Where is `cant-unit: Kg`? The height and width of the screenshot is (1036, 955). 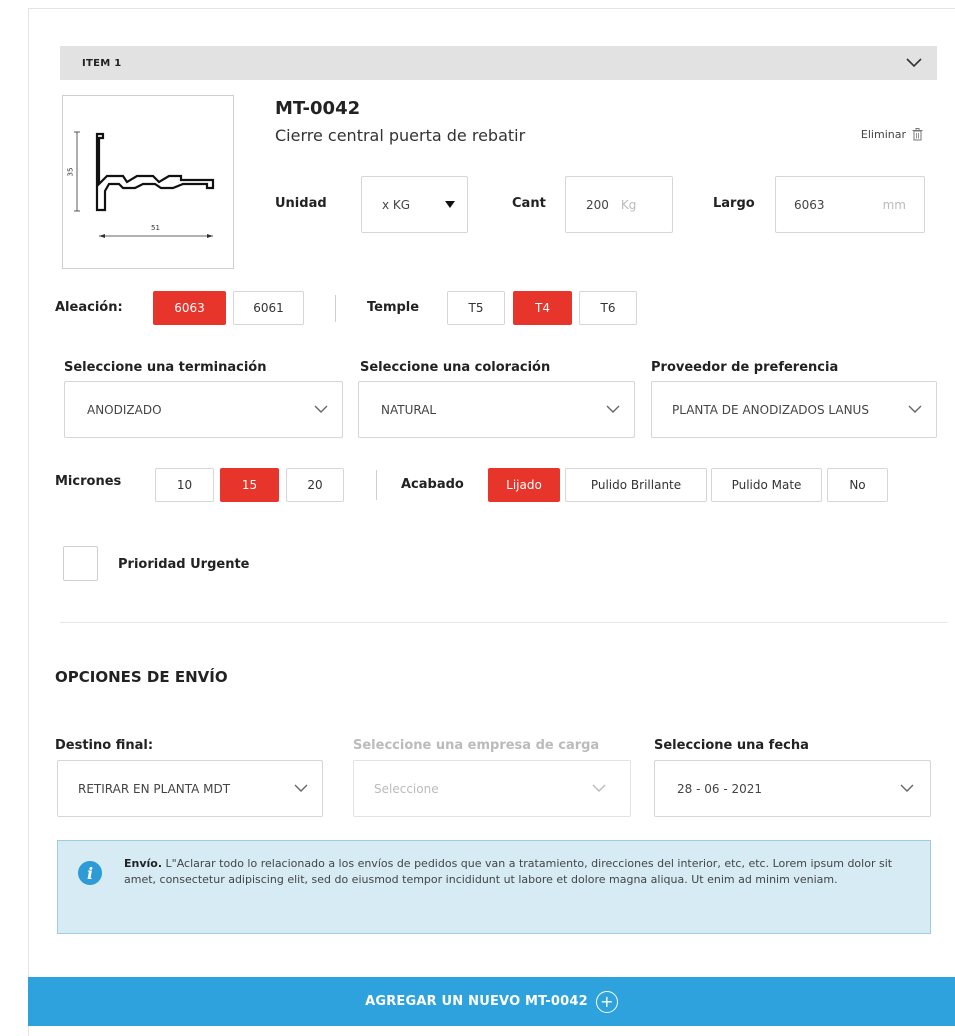
cant-unit: Kg is located at coordinates (628, 204).